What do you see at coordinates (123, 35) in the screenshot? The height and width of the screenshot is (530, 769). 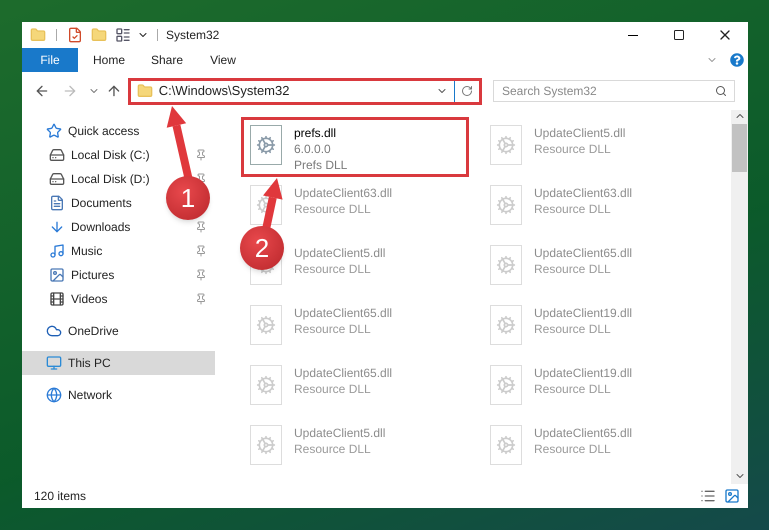 I see `view-icon` at bounding box center [123, 35].